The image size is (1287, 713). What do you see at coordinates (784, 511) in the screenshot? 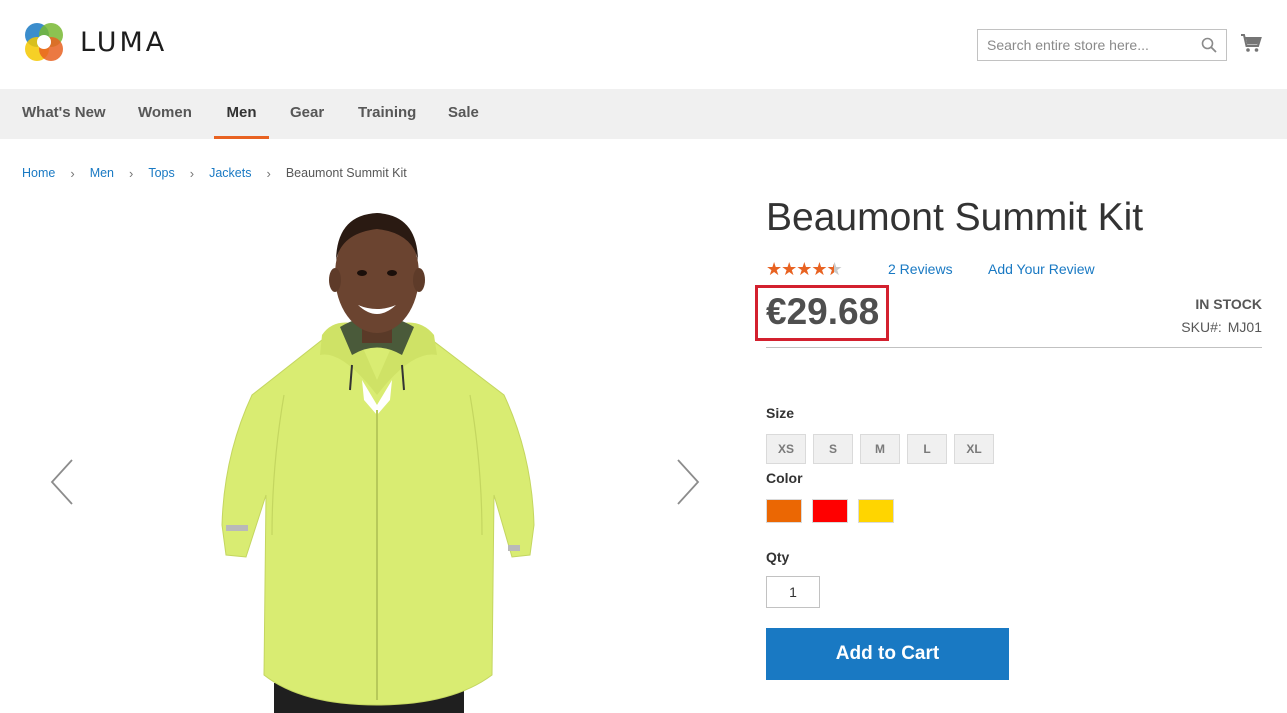
I see `color-option-orange` at bounding box center [784, 511].